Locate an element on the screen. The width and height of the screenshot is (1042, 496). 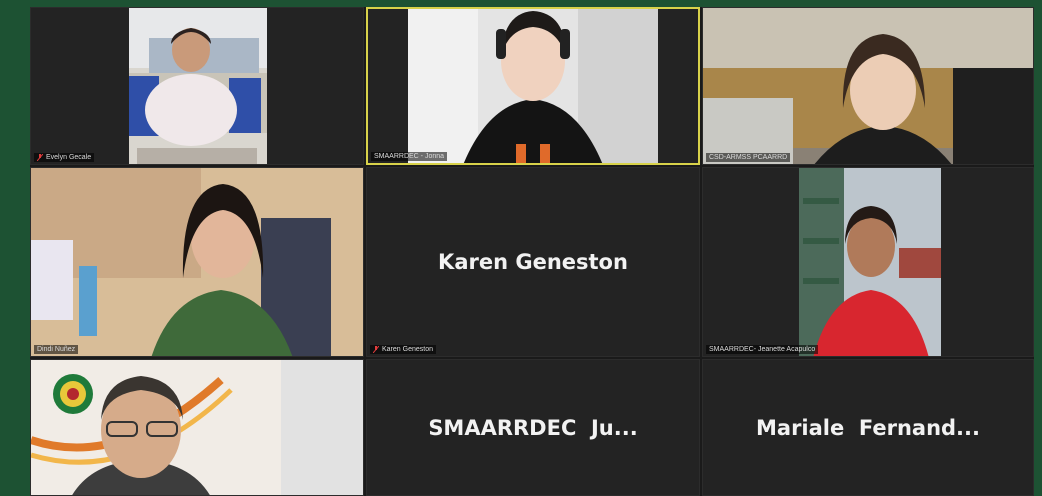
participant-name: Dindi Nuñez is located at coordinates (56, 349).